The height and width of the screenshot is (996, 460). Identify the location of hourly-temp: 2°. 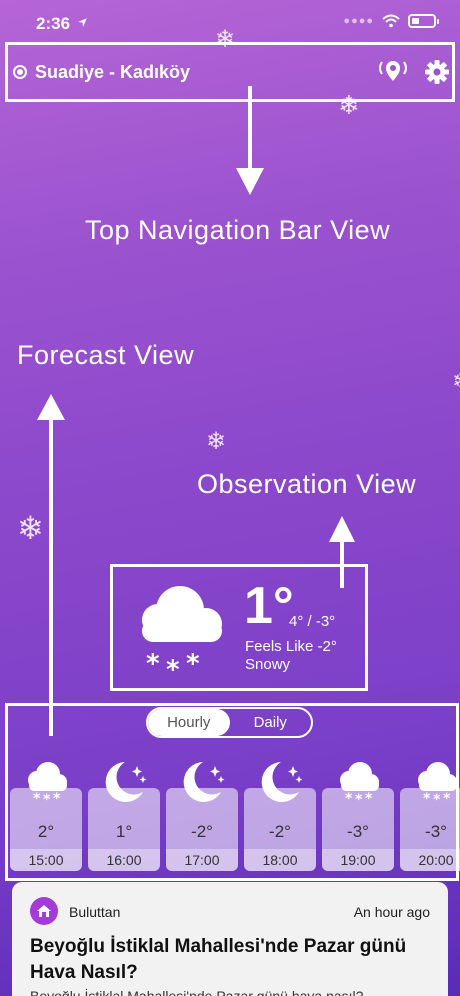
(46, 831).